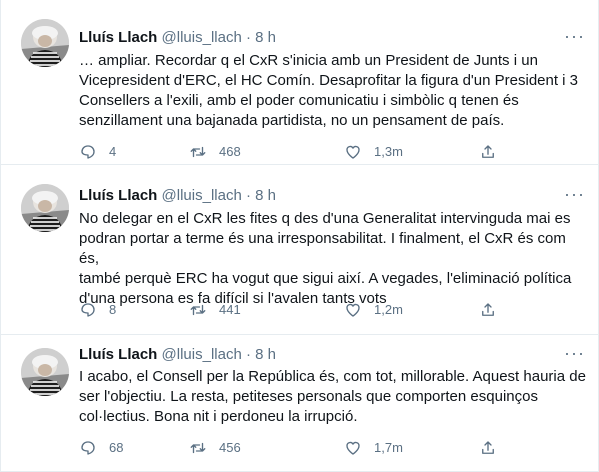 The width and height of the screenshot is (599, 472). I want to click on like-count: 1,2m, so click(388, 309).